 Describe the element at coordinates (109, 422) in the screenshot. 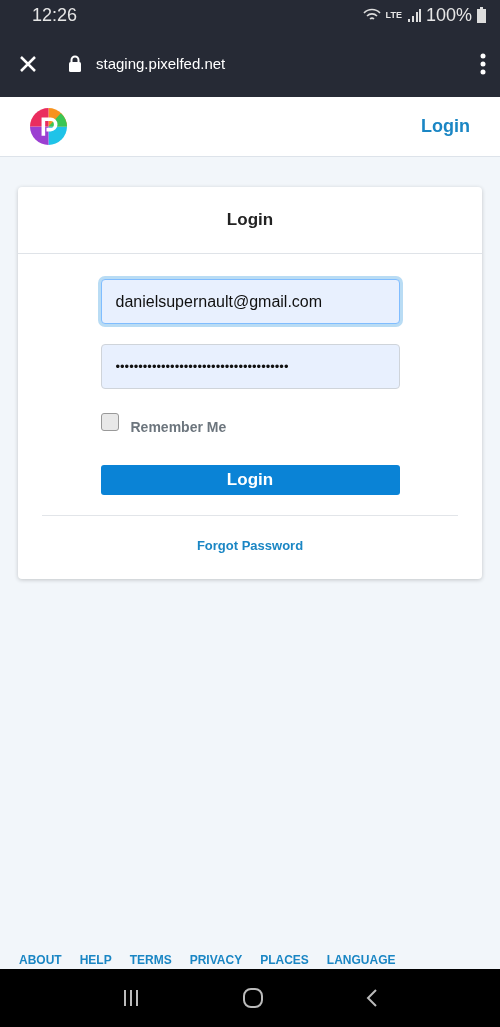

I see `remember-checkbox` at that location.